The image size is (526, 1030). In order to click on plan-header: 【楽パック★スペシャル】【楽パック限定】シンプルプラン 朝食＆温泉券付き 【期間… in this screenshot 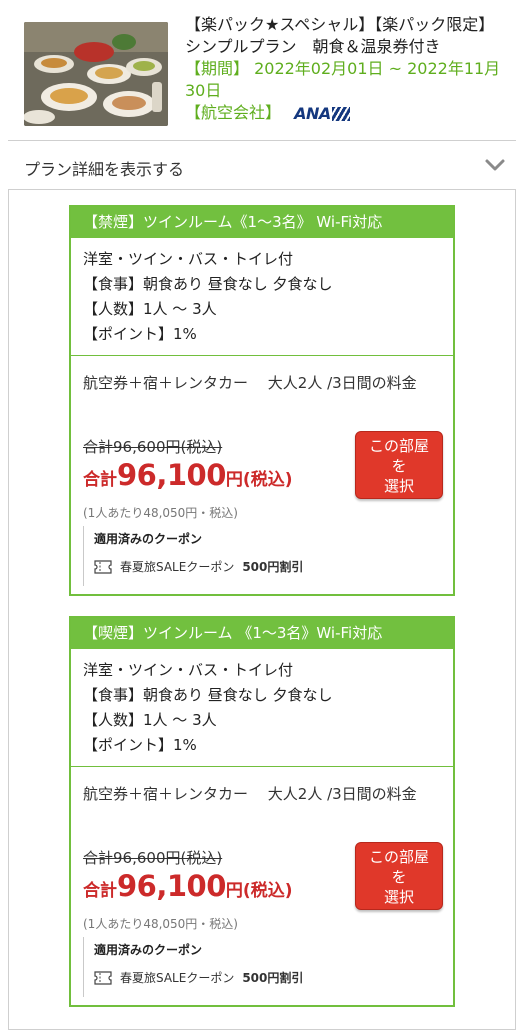, I will do `click(262, 70)`.